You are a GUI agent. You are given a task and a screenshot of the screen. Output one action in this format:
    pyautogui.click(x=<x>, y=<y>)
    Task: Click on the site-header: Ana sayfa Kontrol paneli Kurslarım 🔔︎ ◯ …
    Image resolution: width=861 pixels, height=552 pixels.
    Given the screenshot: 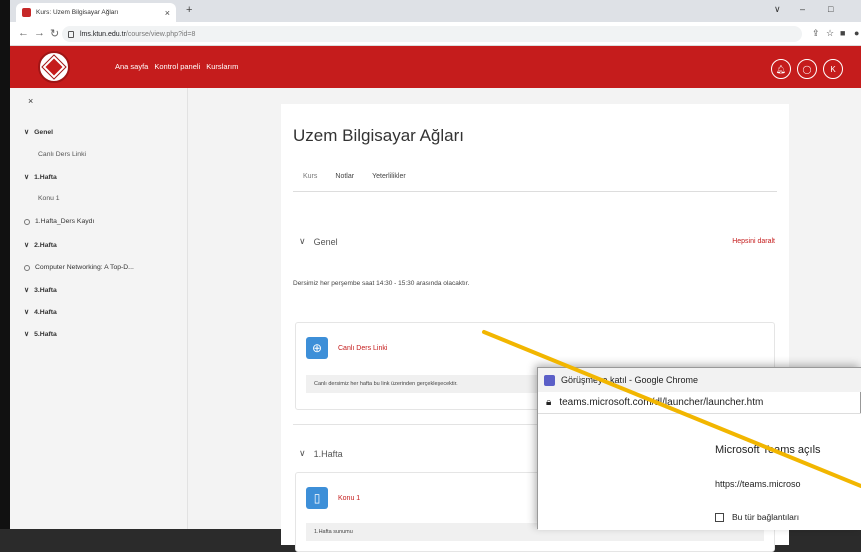 What is the action you would take?
    pyautogui.click(x=435, y=67)
    